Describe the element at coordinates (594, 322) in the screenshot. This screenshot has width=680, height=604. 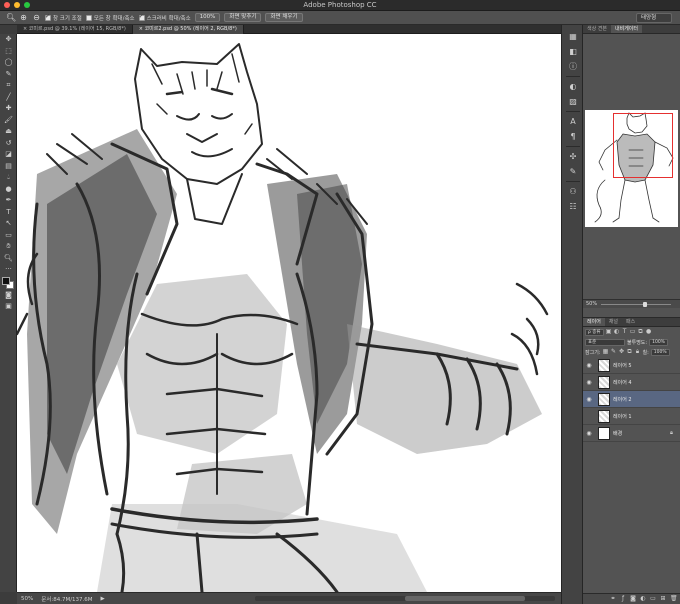
I see `tab-layers: 레이어` at that location.